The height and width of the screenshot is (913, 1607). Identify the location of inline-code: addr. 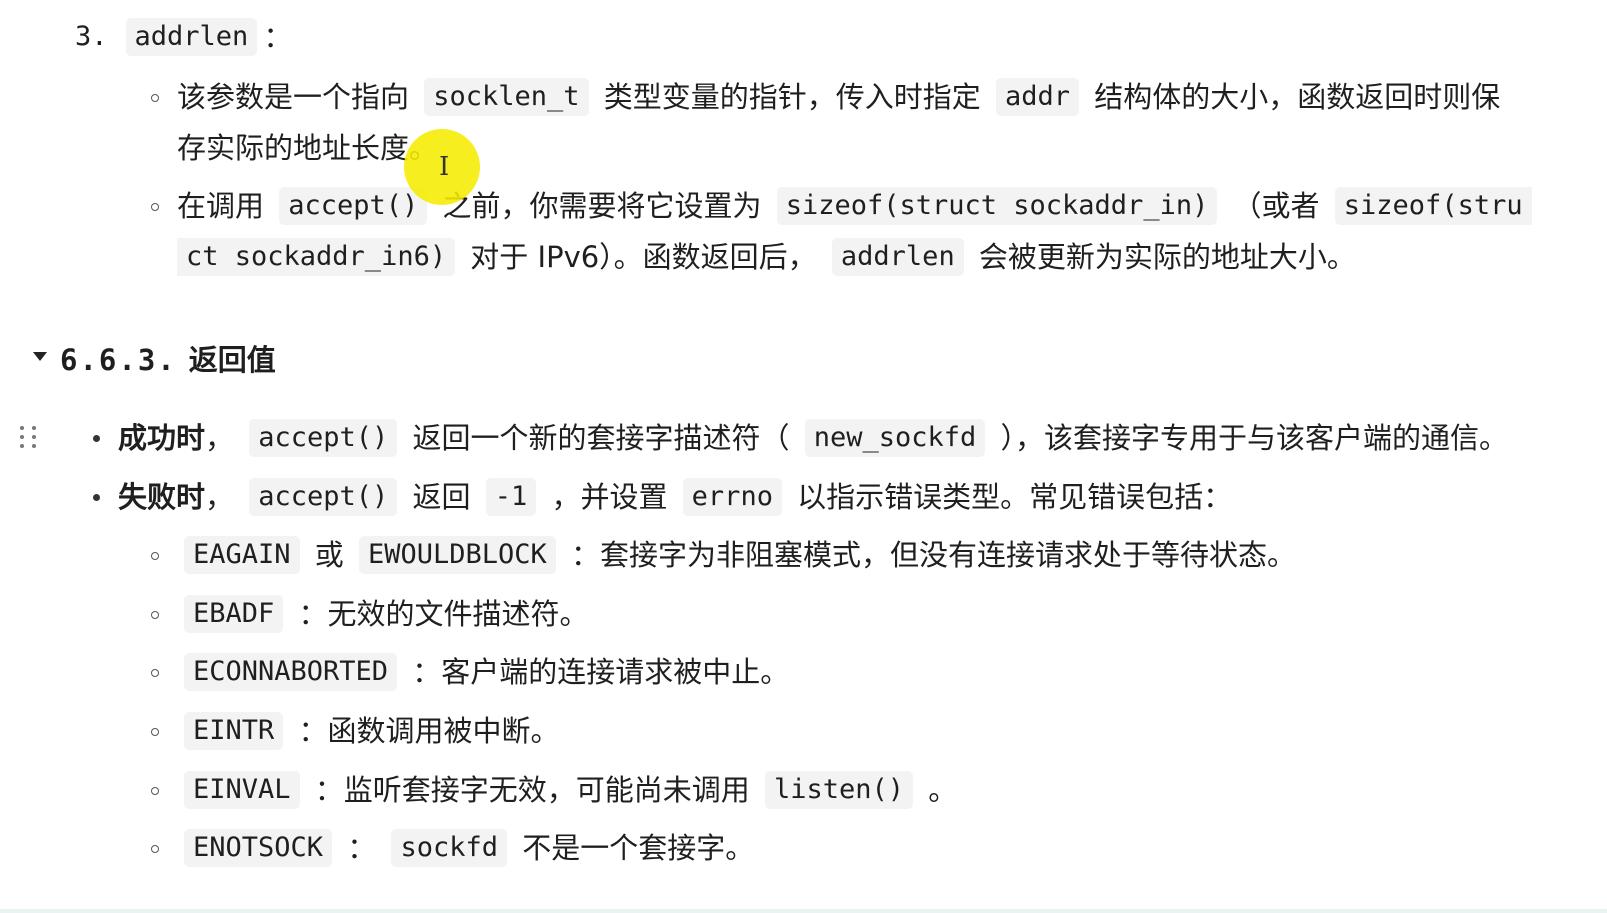
(1037, 97).